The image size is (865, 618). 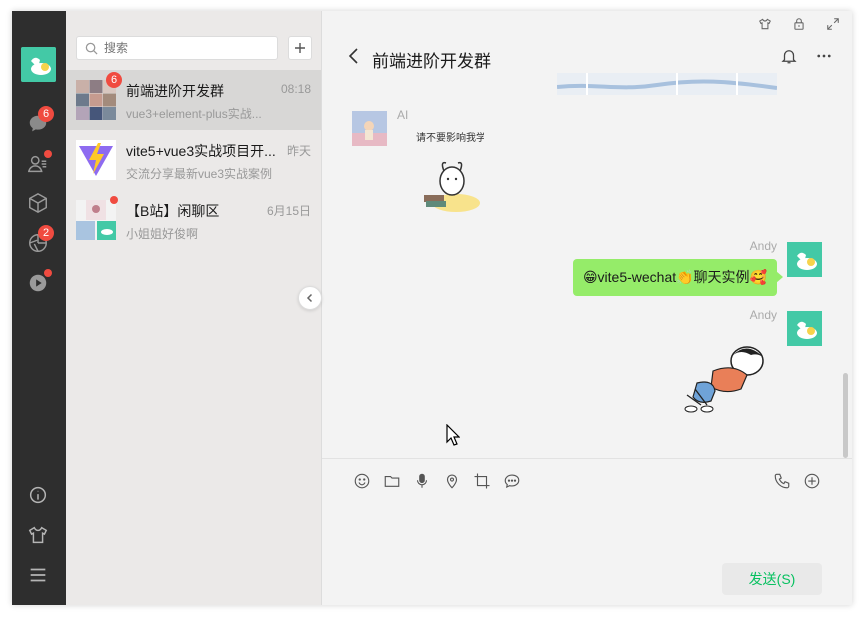 What do you see at coordinates (452, 481) in the screenshot?
I see `location-icon` at bounding box center [452, 481].